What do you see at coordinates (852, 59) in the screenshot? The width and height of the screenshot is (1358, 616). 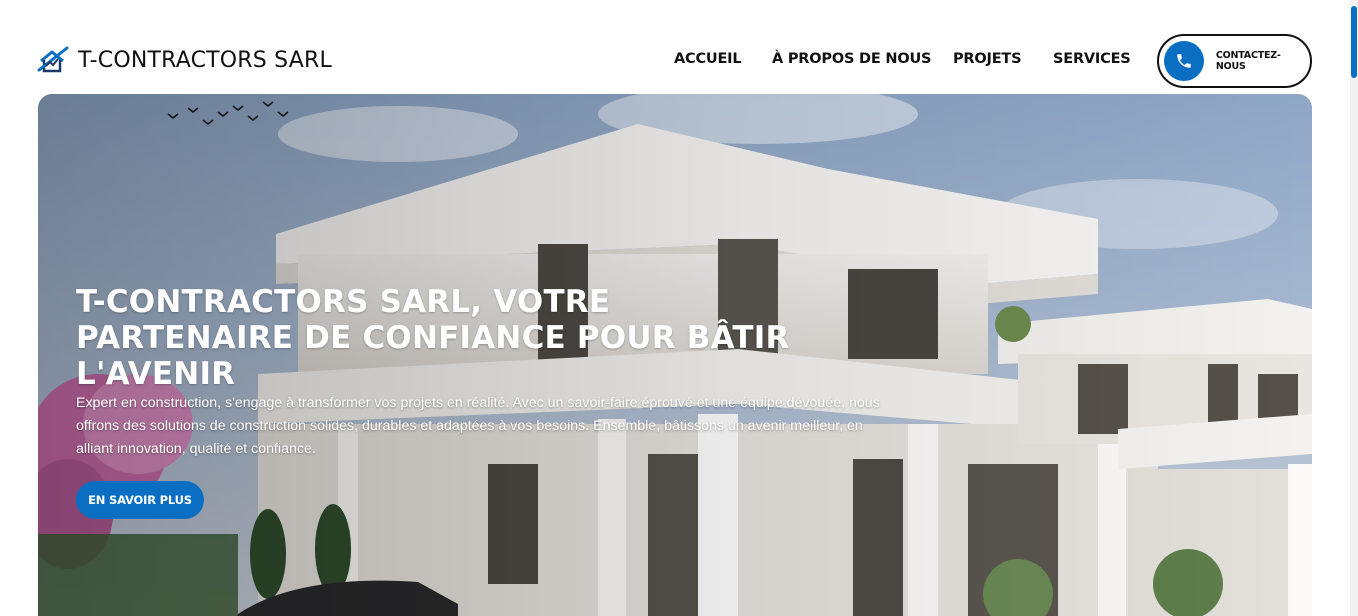 I see `nav-item-a-propos: À PROPOS DE NOUS` at bounding box center [852, 59].